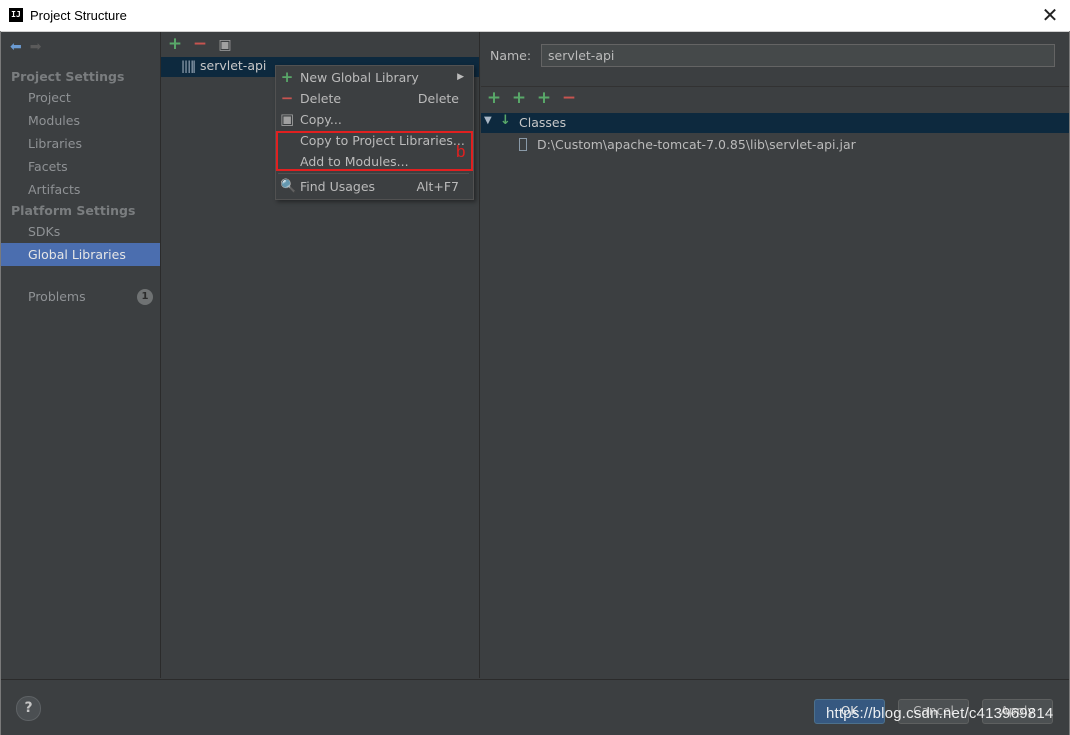 Image resolution: width=1070 pixels, height=735 pixels. What do you see at coordinates (25, 47) in the screenshot?
I see `nav-arrows: ⬅ ➡` at bounding box center [25, 47].